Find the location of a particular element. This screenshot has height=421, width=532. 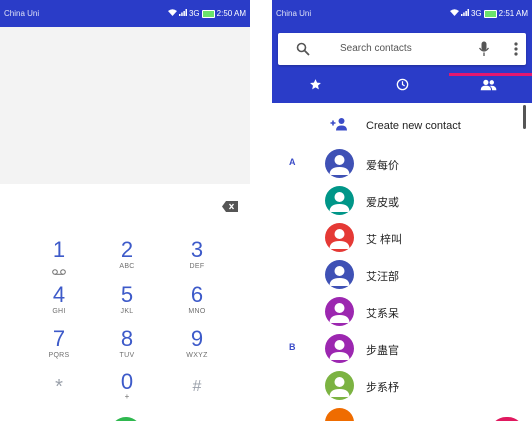

add-person-icon is located at coordinates (339, 124).